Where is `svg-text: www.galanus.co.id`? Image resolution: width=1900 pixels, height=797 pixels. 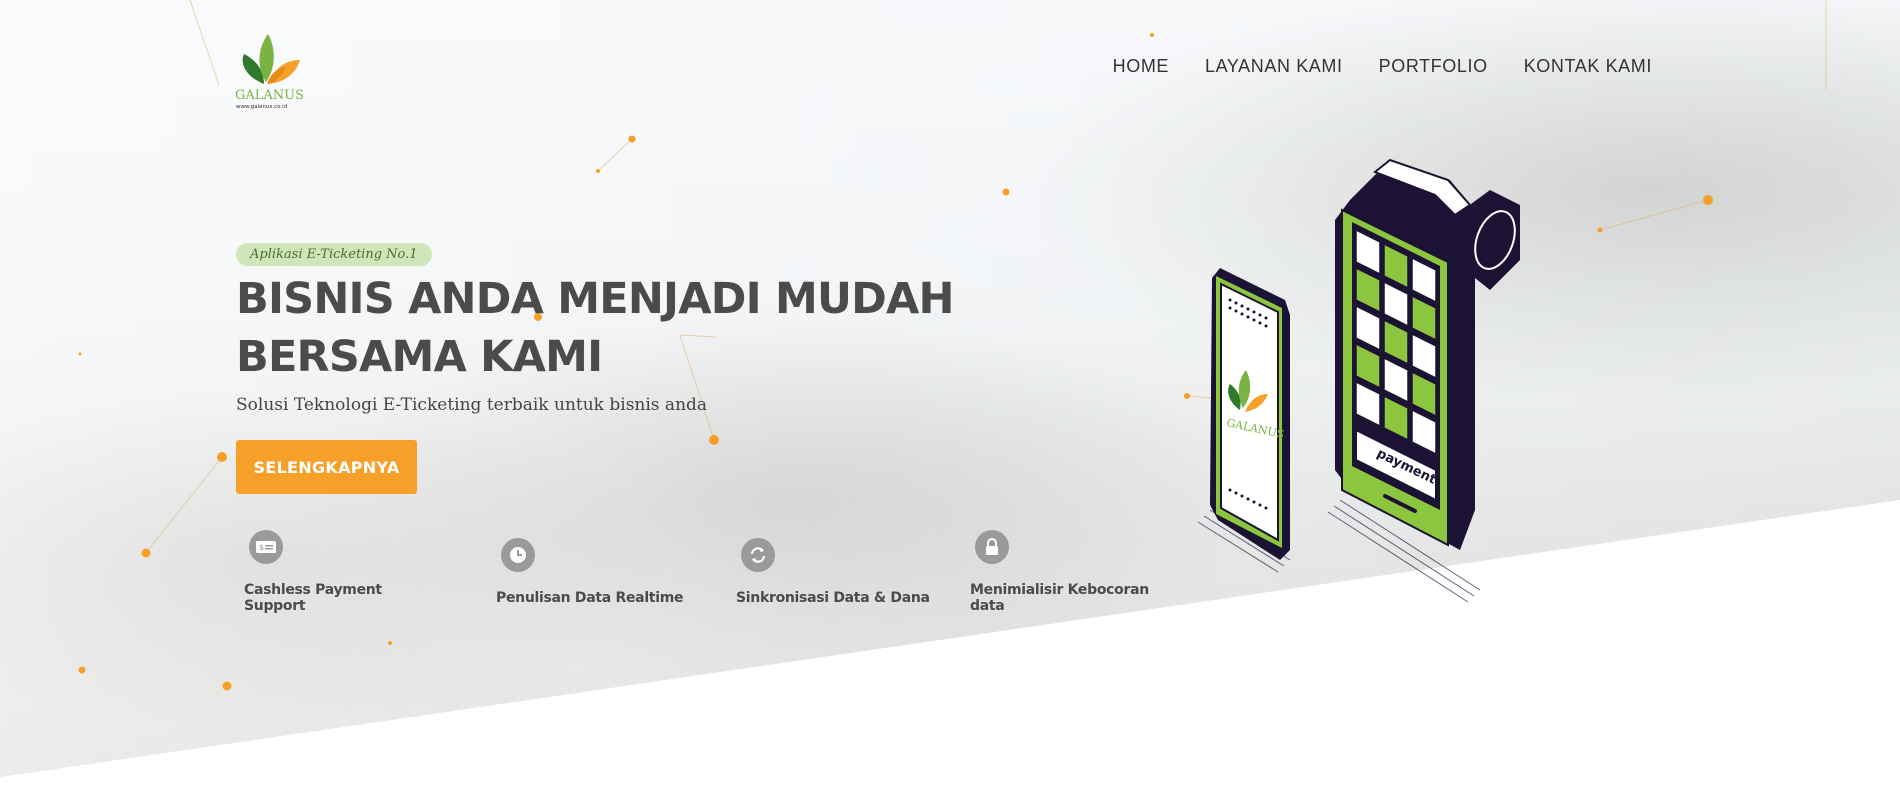 svg-text: www.galanus.co.id is located at coordinates (261, 107).